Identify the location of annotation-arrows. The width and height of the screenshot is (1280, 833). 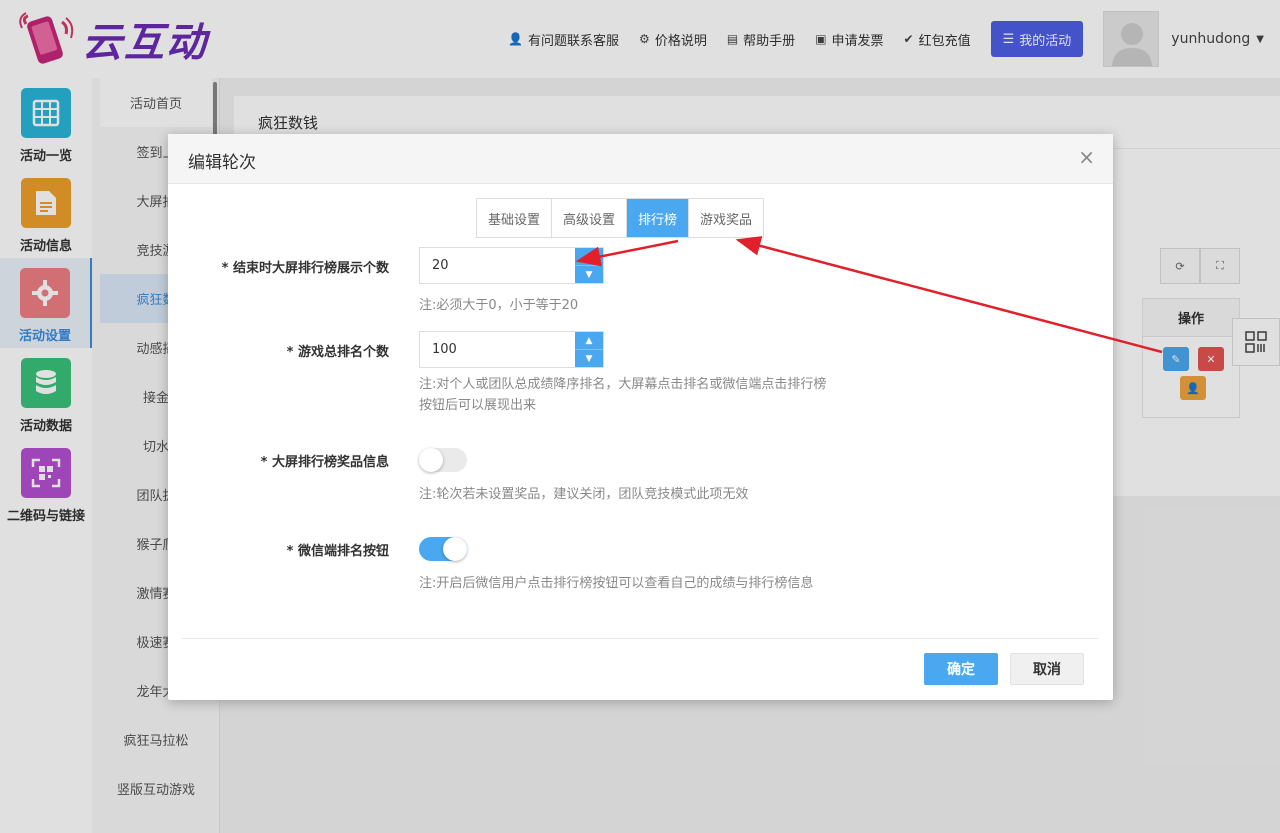
(869, 295).